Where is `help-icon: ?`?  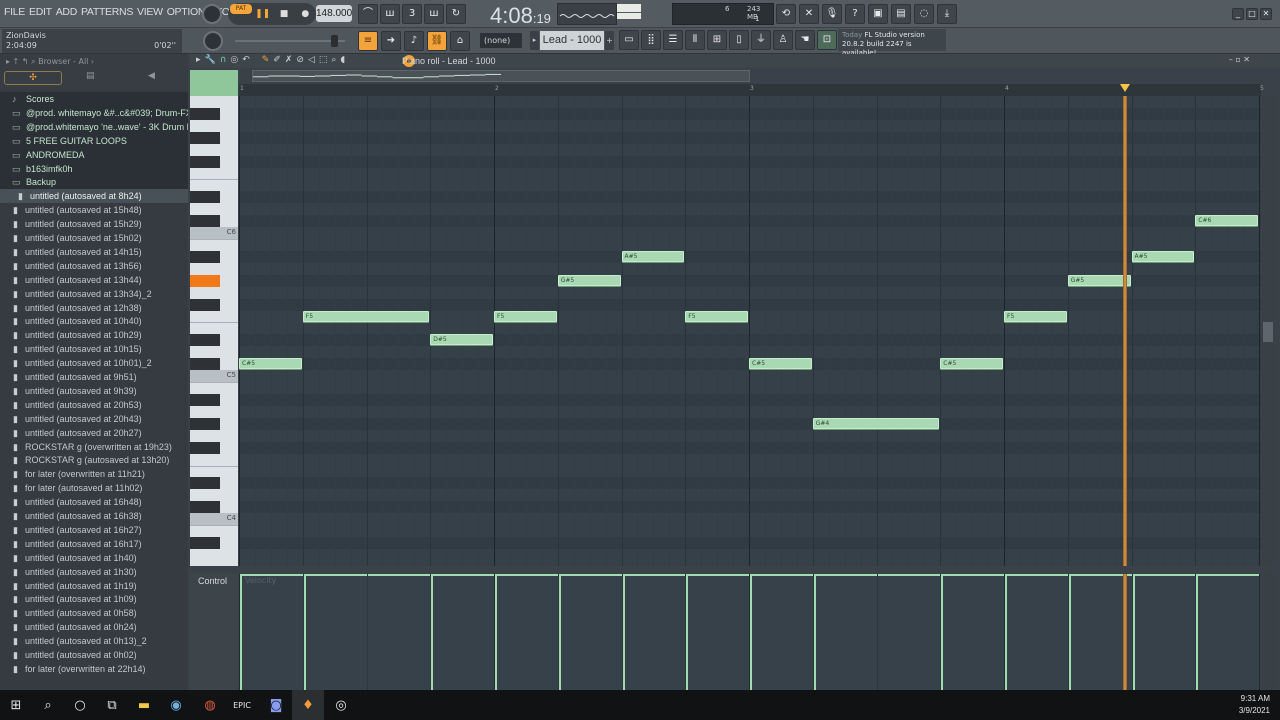
help-icon: ? is located at coordinates (855, 14).